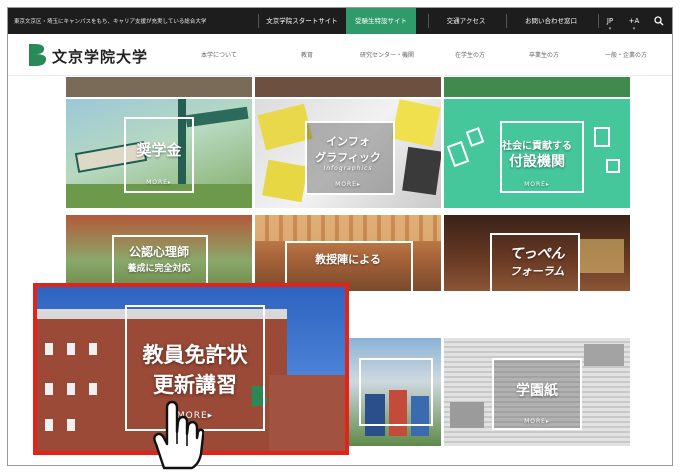 Image resolution: width=680 pixels, height=473 pixels. I want to click on tile-title: フォーラム, so click(537, 271).